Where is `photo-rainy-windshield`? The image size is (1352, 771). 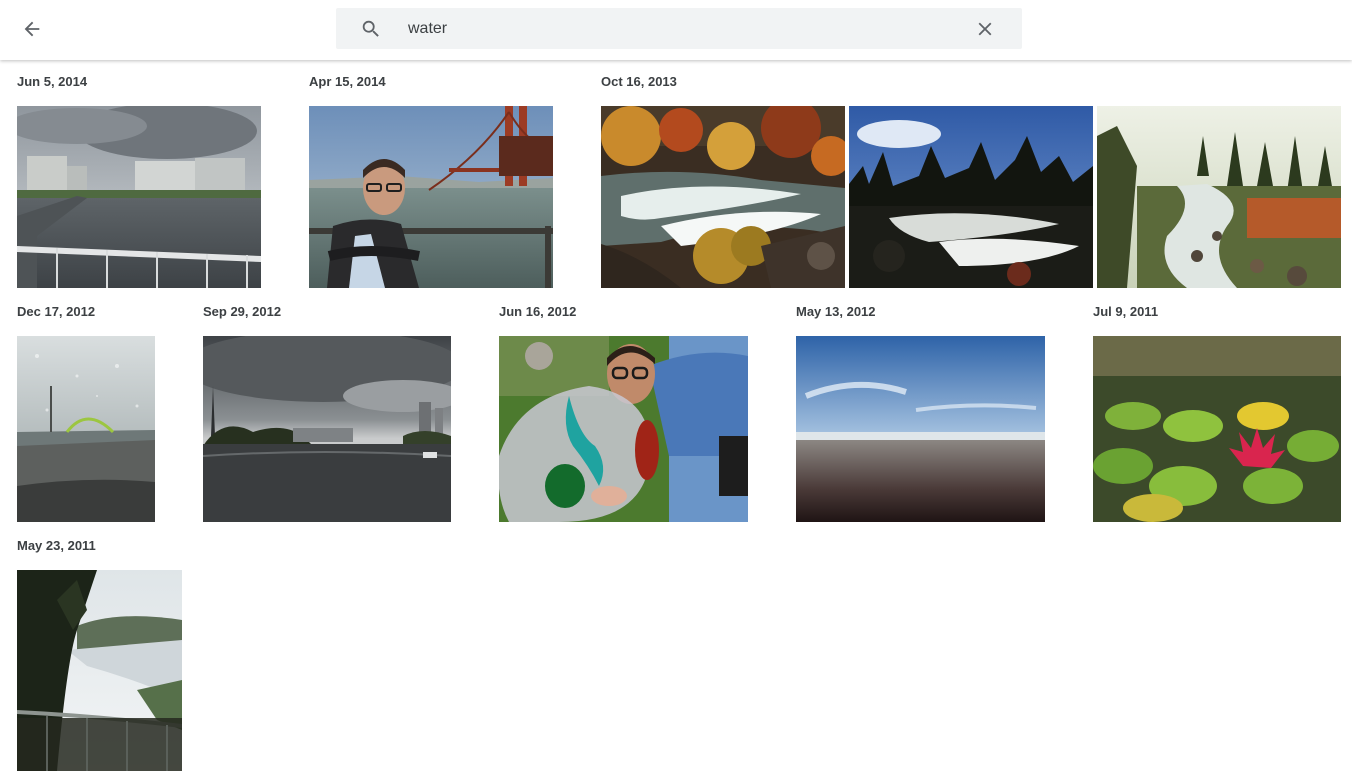 photo-rainy-windshield is located at coordinates (86, 429).